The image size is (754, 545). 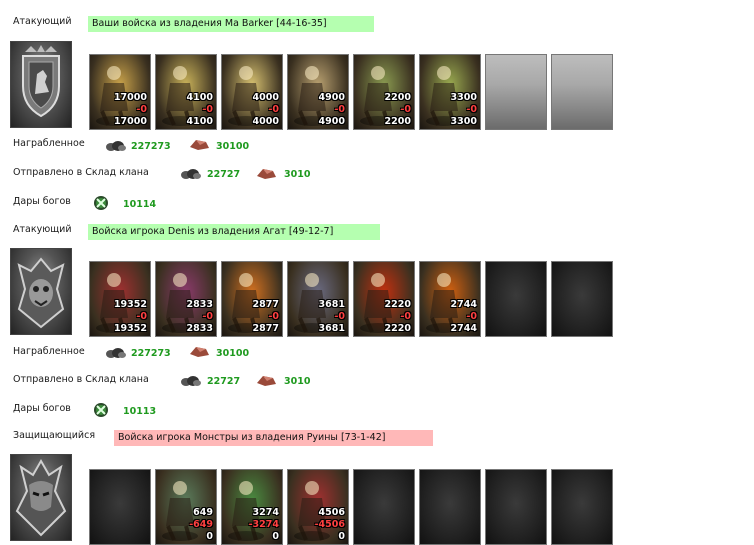 What do you see at coordinates (130, 97) in the screenshot?
I see `unit-count: 17000` at bounding box center [130, 97].